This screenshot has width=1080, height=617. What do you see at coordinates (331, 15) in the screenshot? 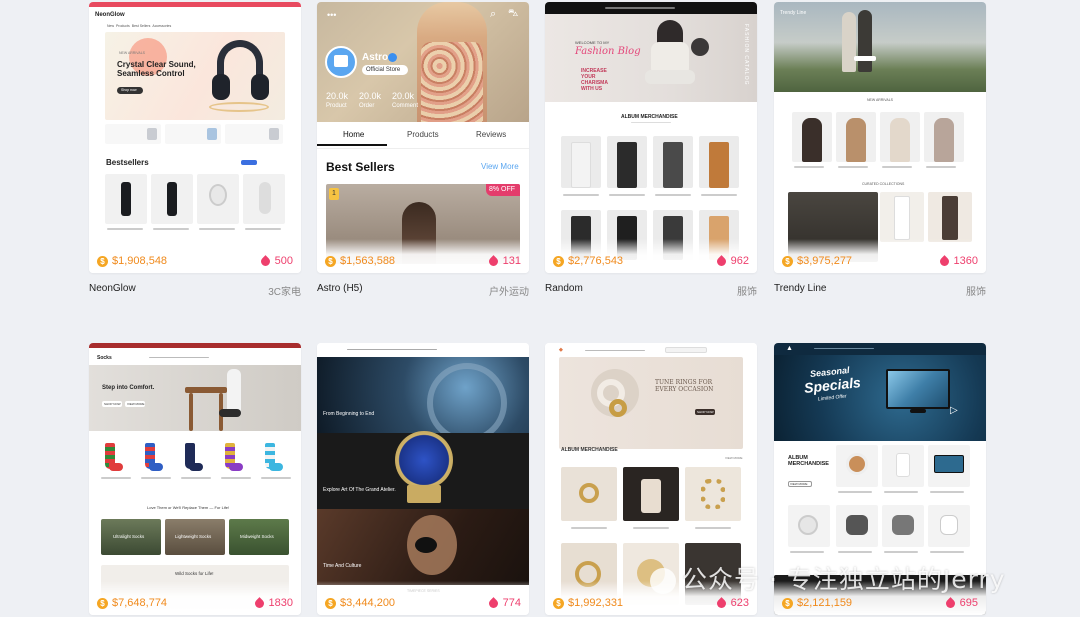
I see `more-icon: •••` at bounding box center [331, 15].